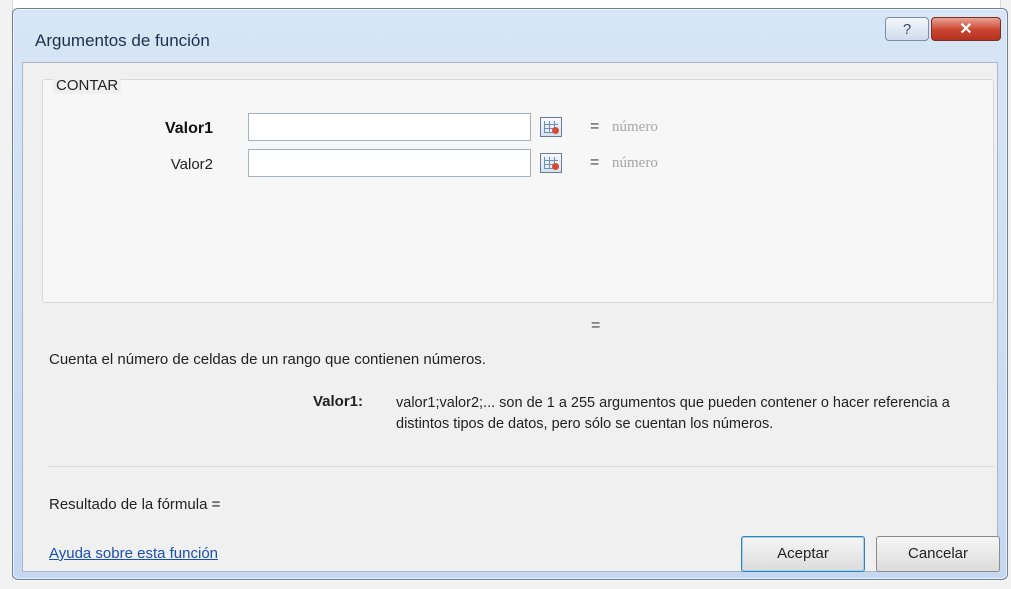 The image size is (1011, 589). I want to click on valor1-input, so click(389, 127).